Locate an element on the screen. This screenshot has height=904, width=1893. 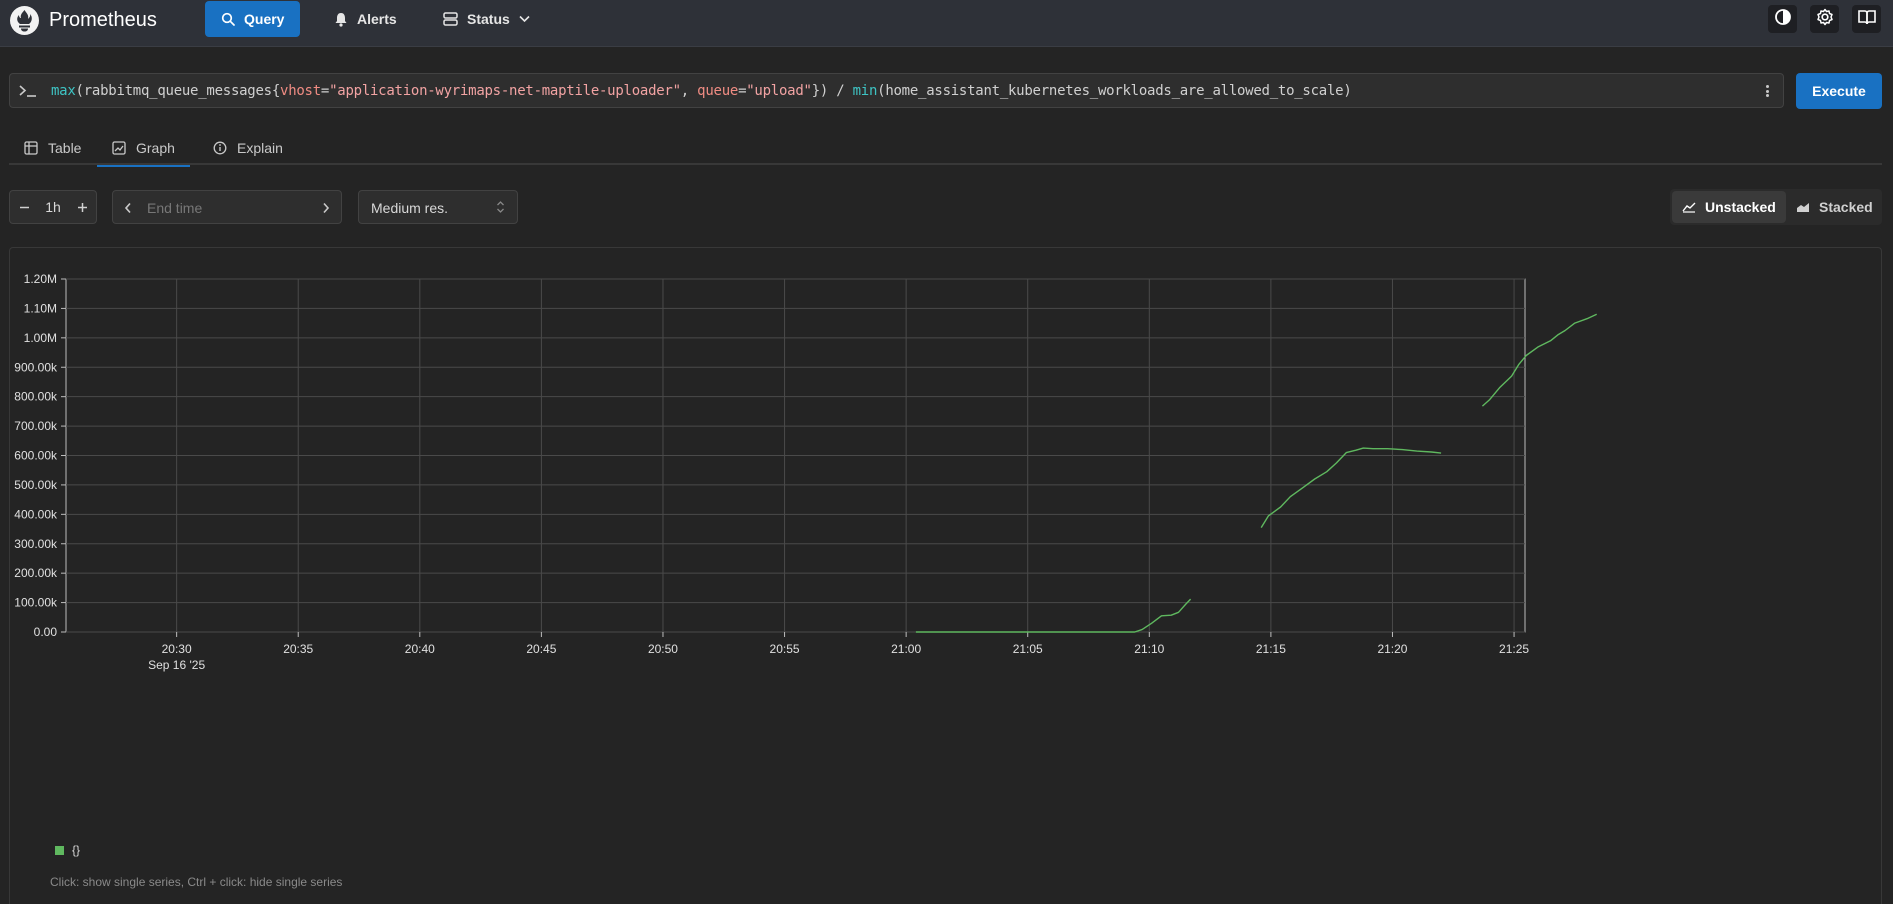
nav-query-button: Query is located at coordinates (253, 19).